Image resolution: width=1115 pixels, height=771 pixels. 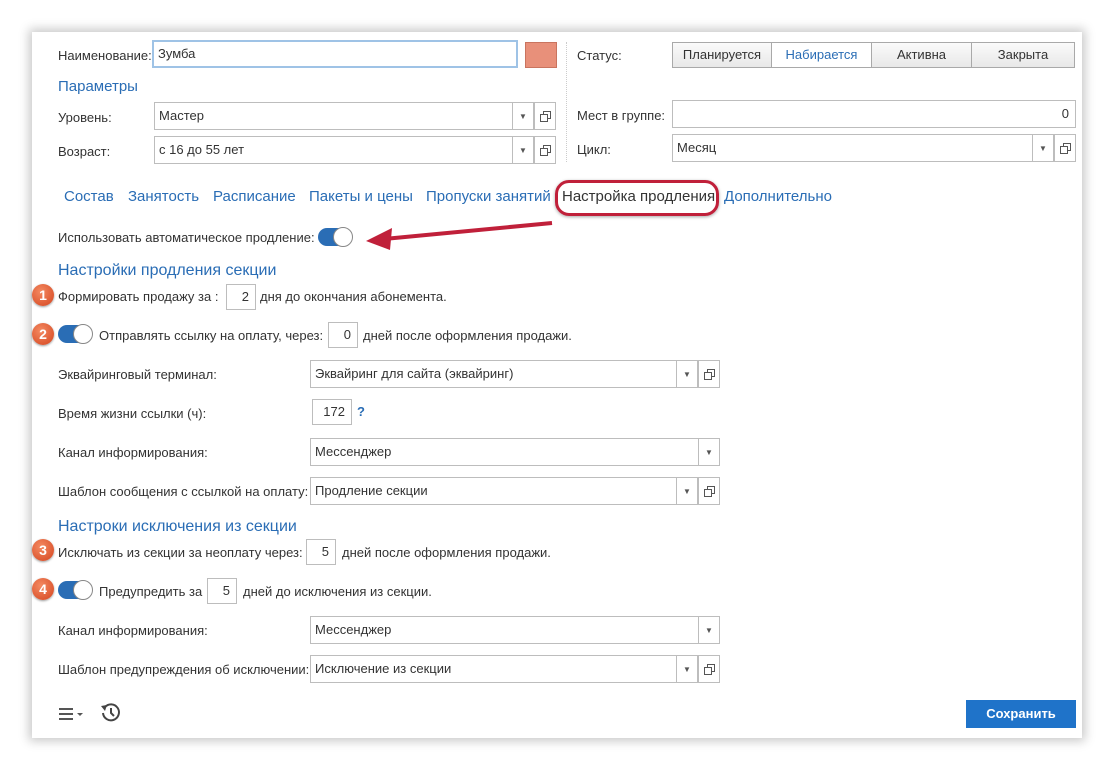 I want to click on tab-additional: Дополнительно, so click(x=778, y=196).